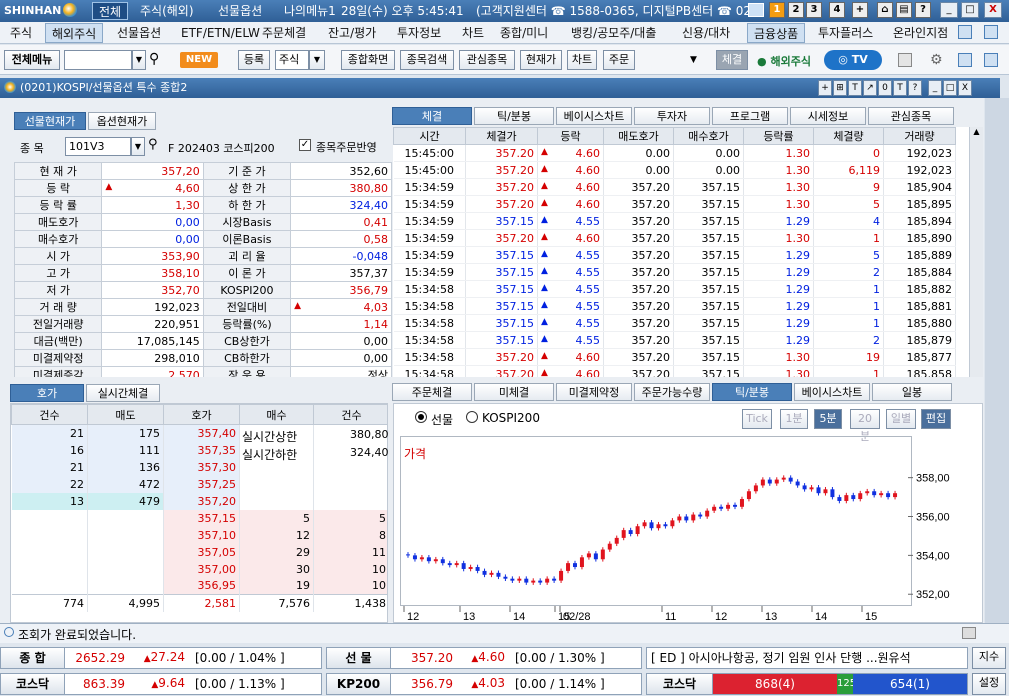  What do you see at coordinates (154, 59) in the screenshot?
I see `search-icon: ⚲` at bounding box center [154, 59].